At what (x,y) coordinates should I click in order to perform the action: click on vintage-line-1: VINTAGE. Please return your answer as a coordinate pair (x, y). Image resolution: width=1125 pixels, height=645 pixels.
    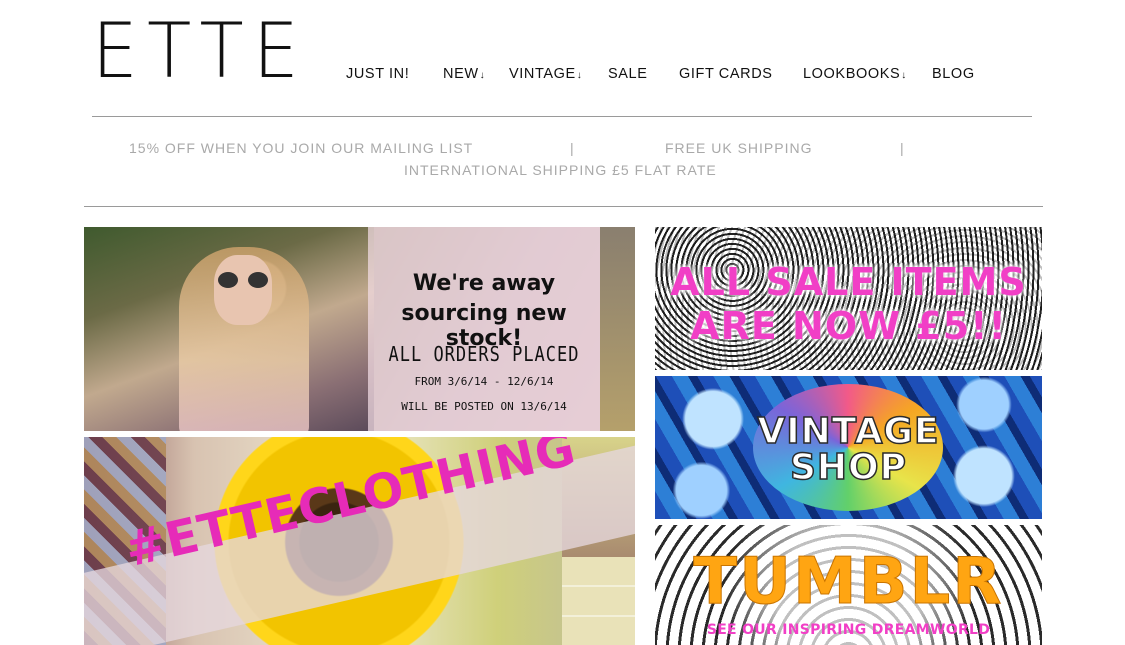
    Looking at the image, I should click on (848, 431).